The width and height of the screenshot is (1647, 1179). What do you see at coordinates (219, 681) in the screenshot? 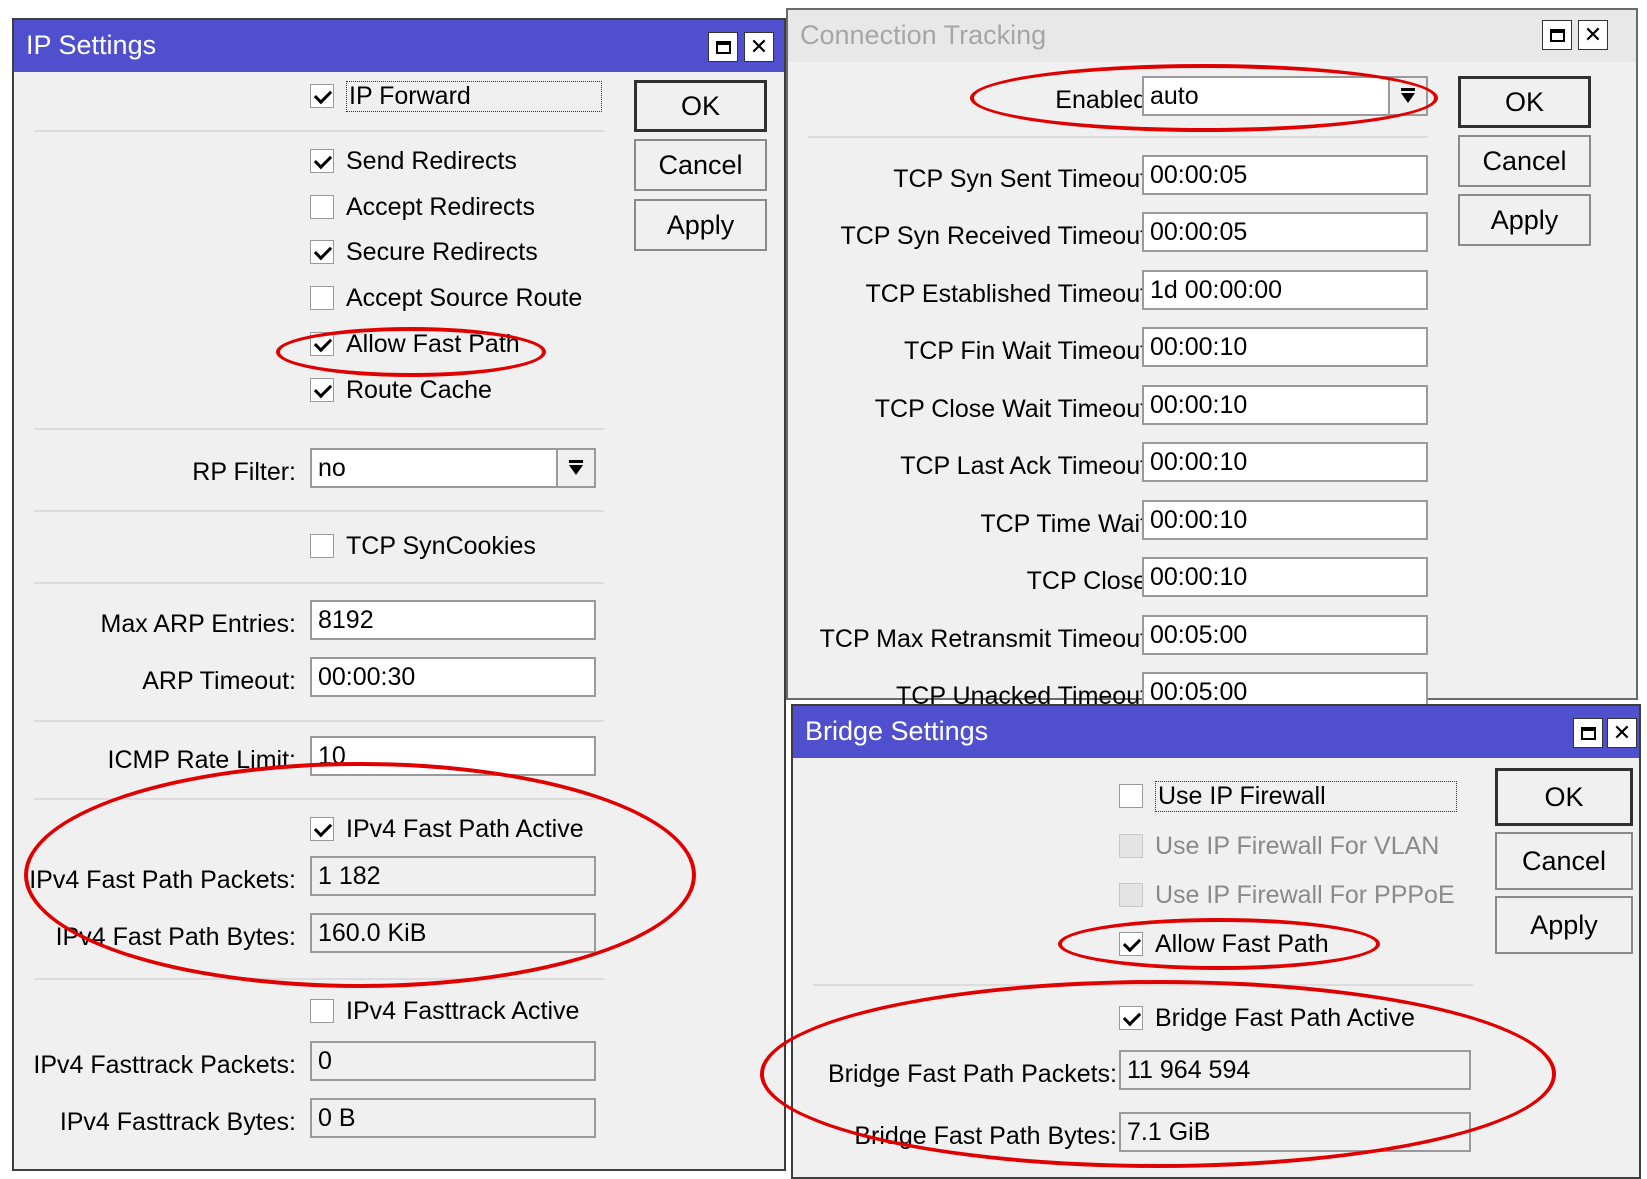
I see `arp-timeout-label: ARP Timeout:` at bounding box center [219, 681].